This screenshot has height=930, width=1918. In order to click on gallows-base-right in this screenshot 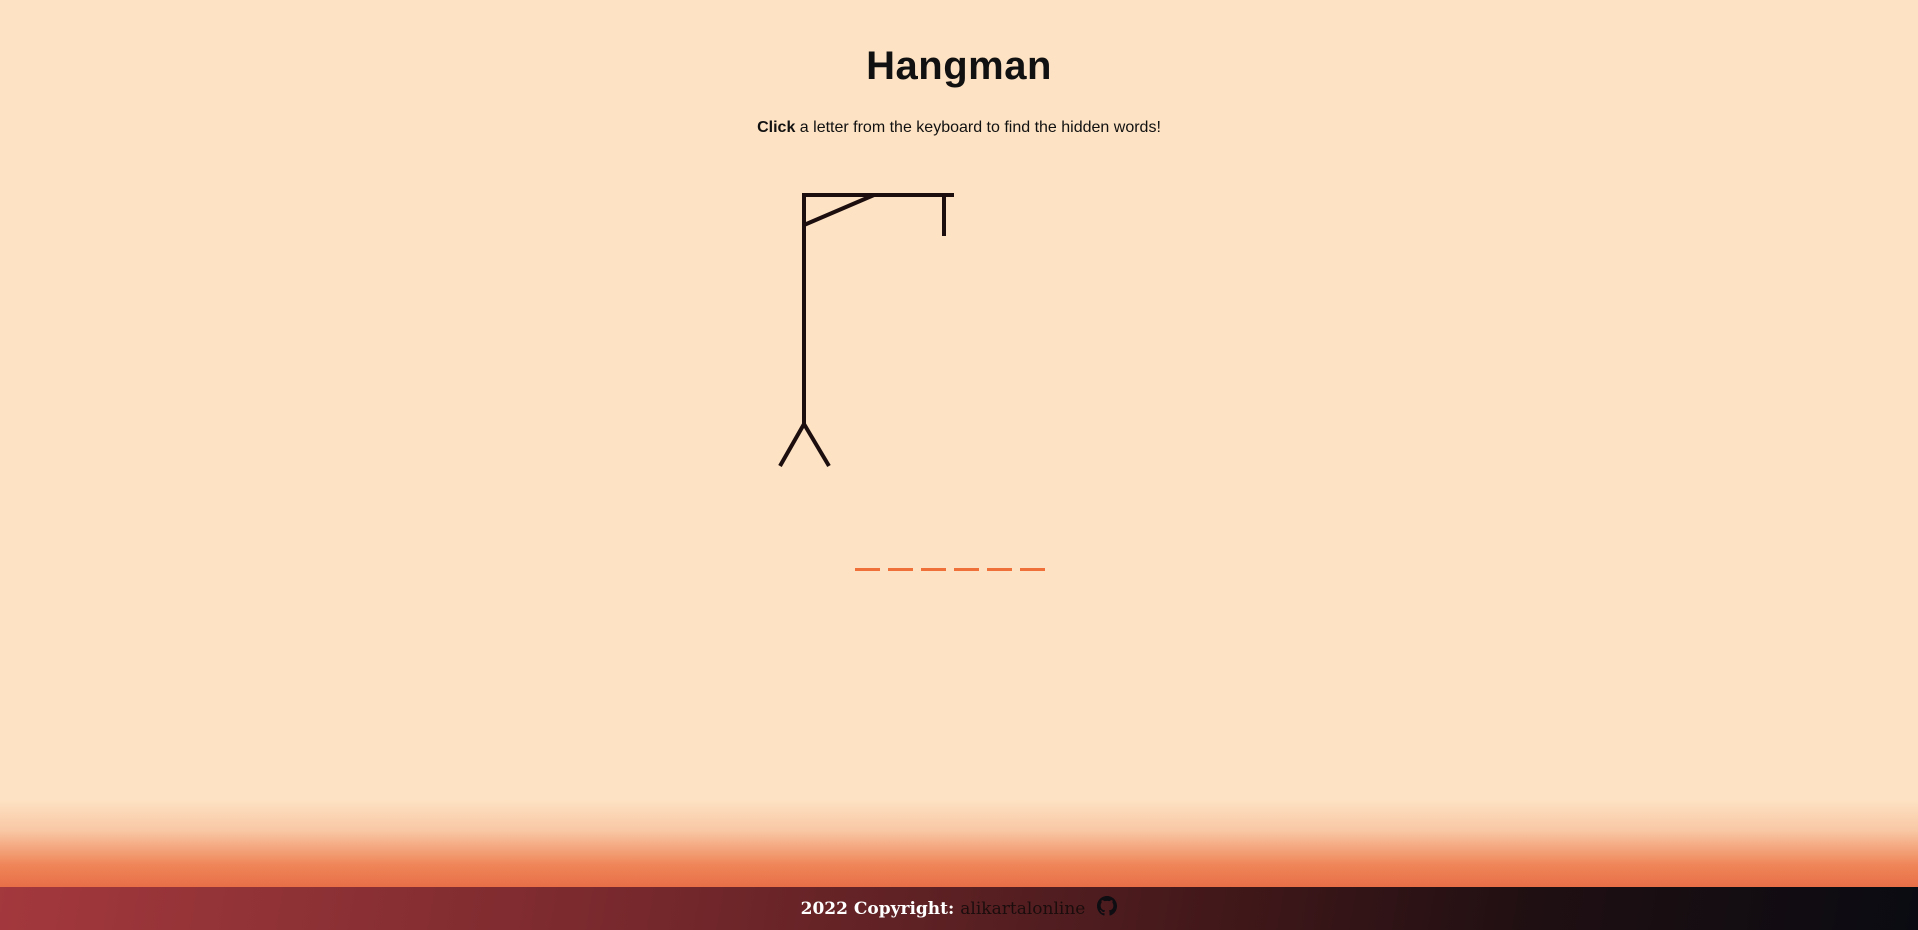, I will do `click(816, 445)`.